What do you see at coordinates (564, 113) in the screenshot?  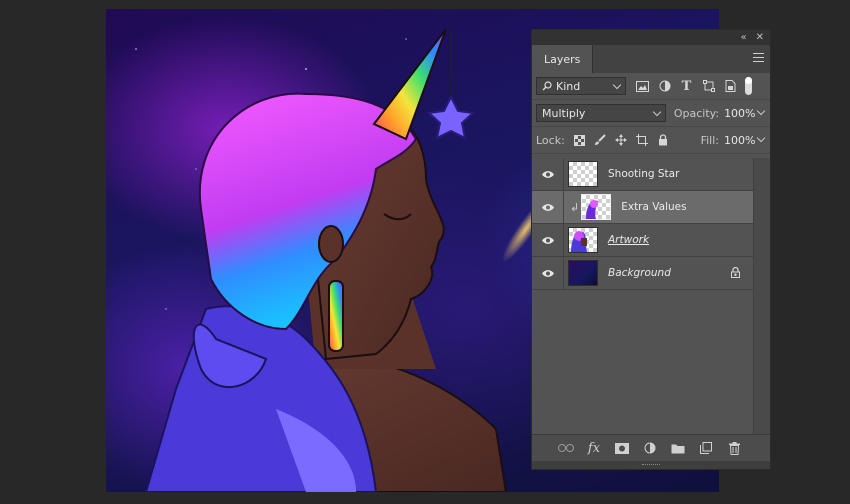 I see `blend-mode-value: Multiply` at bounding box center [564, 113].